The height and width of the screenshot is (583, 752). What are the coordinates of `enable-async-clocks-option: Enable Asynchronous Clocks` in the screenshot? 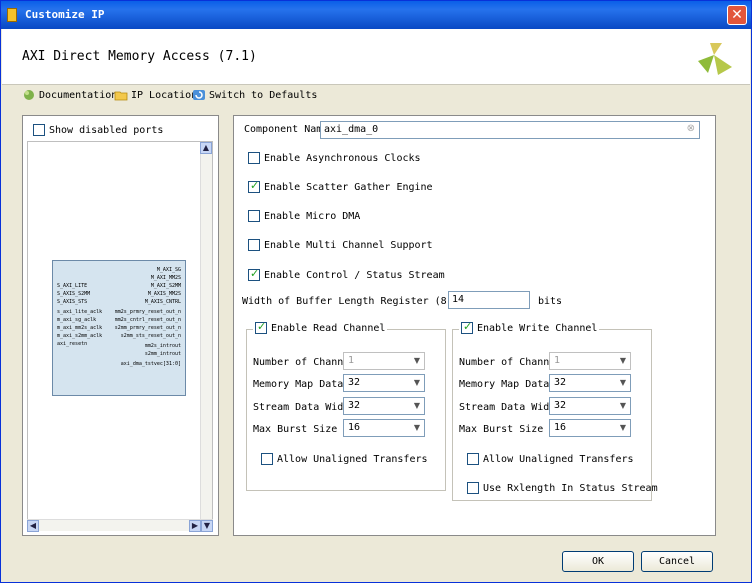 It's located at (334, 158).